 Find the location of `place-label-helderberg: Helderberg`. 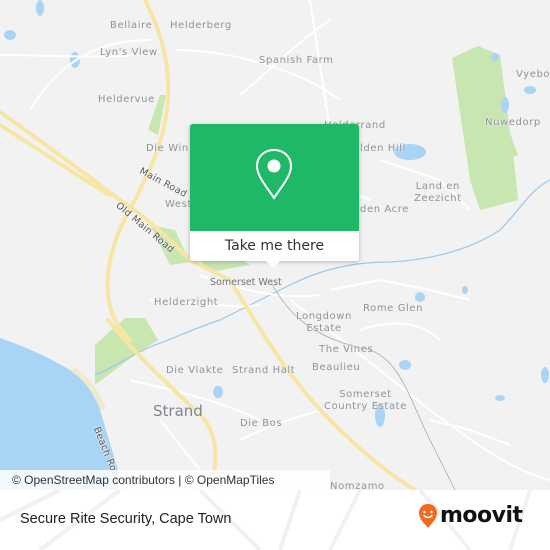

place-label-helderberg: Helderberg is located at coordinates (201, 25).